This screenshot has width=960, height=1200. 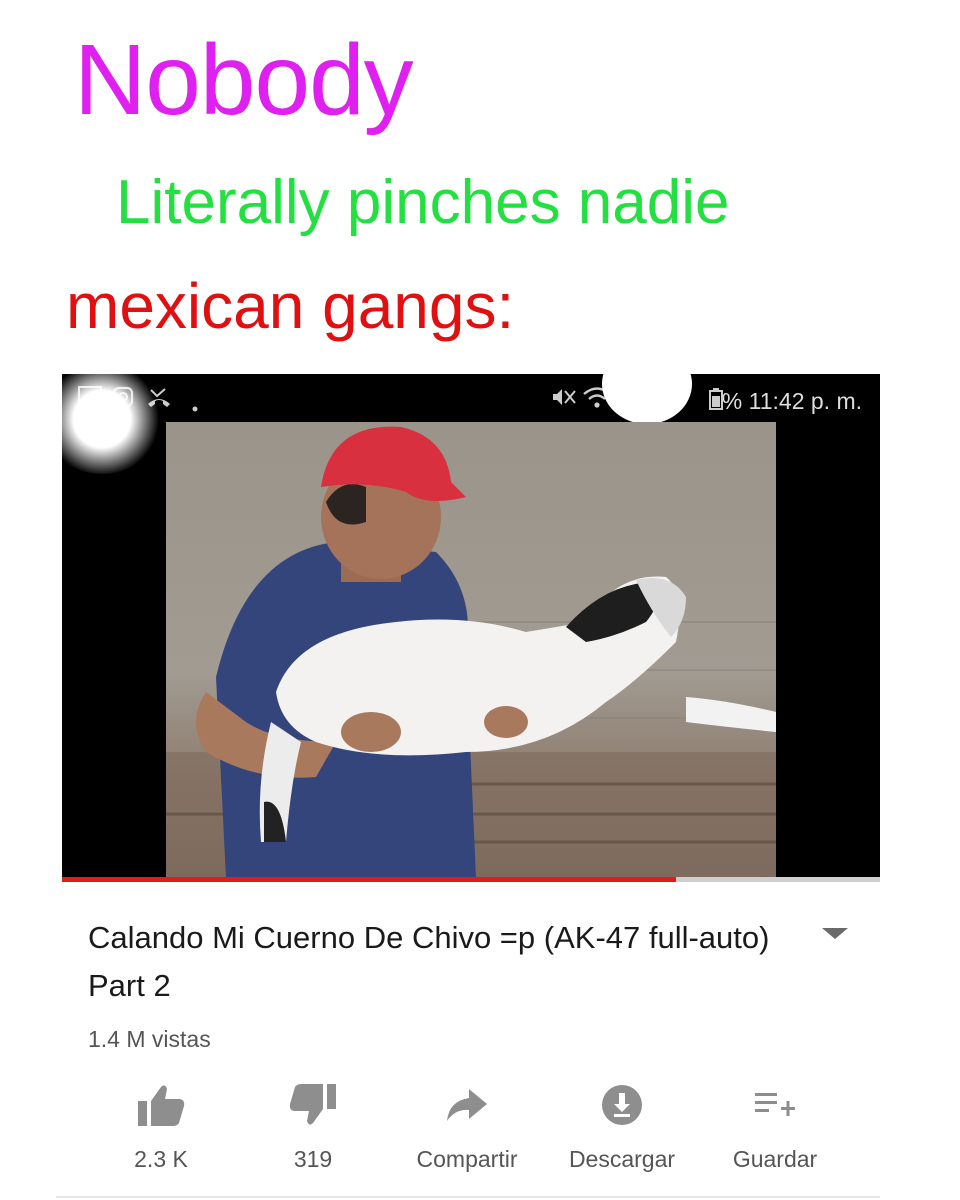 I want to click on share-button: Compartir, so click(x=467, y=1126).